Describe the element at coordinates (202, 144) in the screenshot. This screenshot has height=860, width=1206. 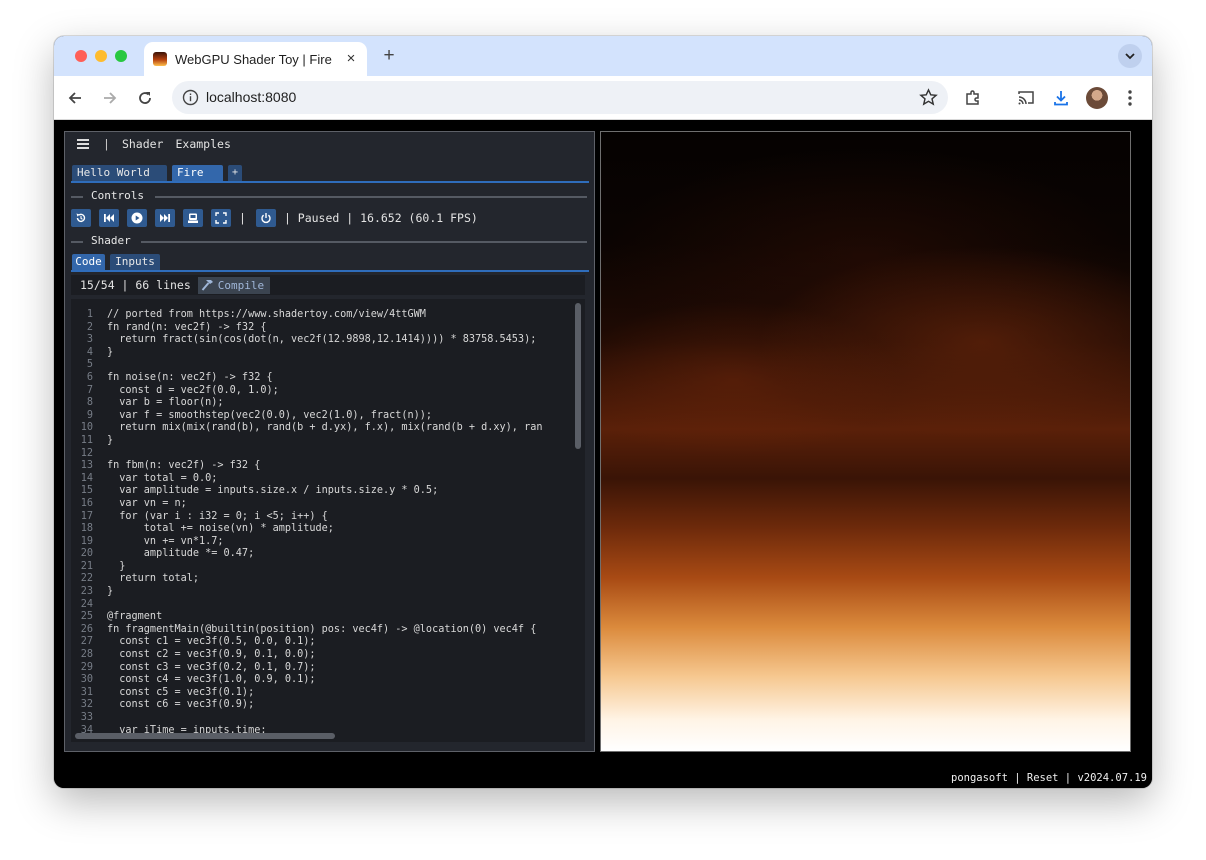
I see `menu-examples: Examples` at that location.